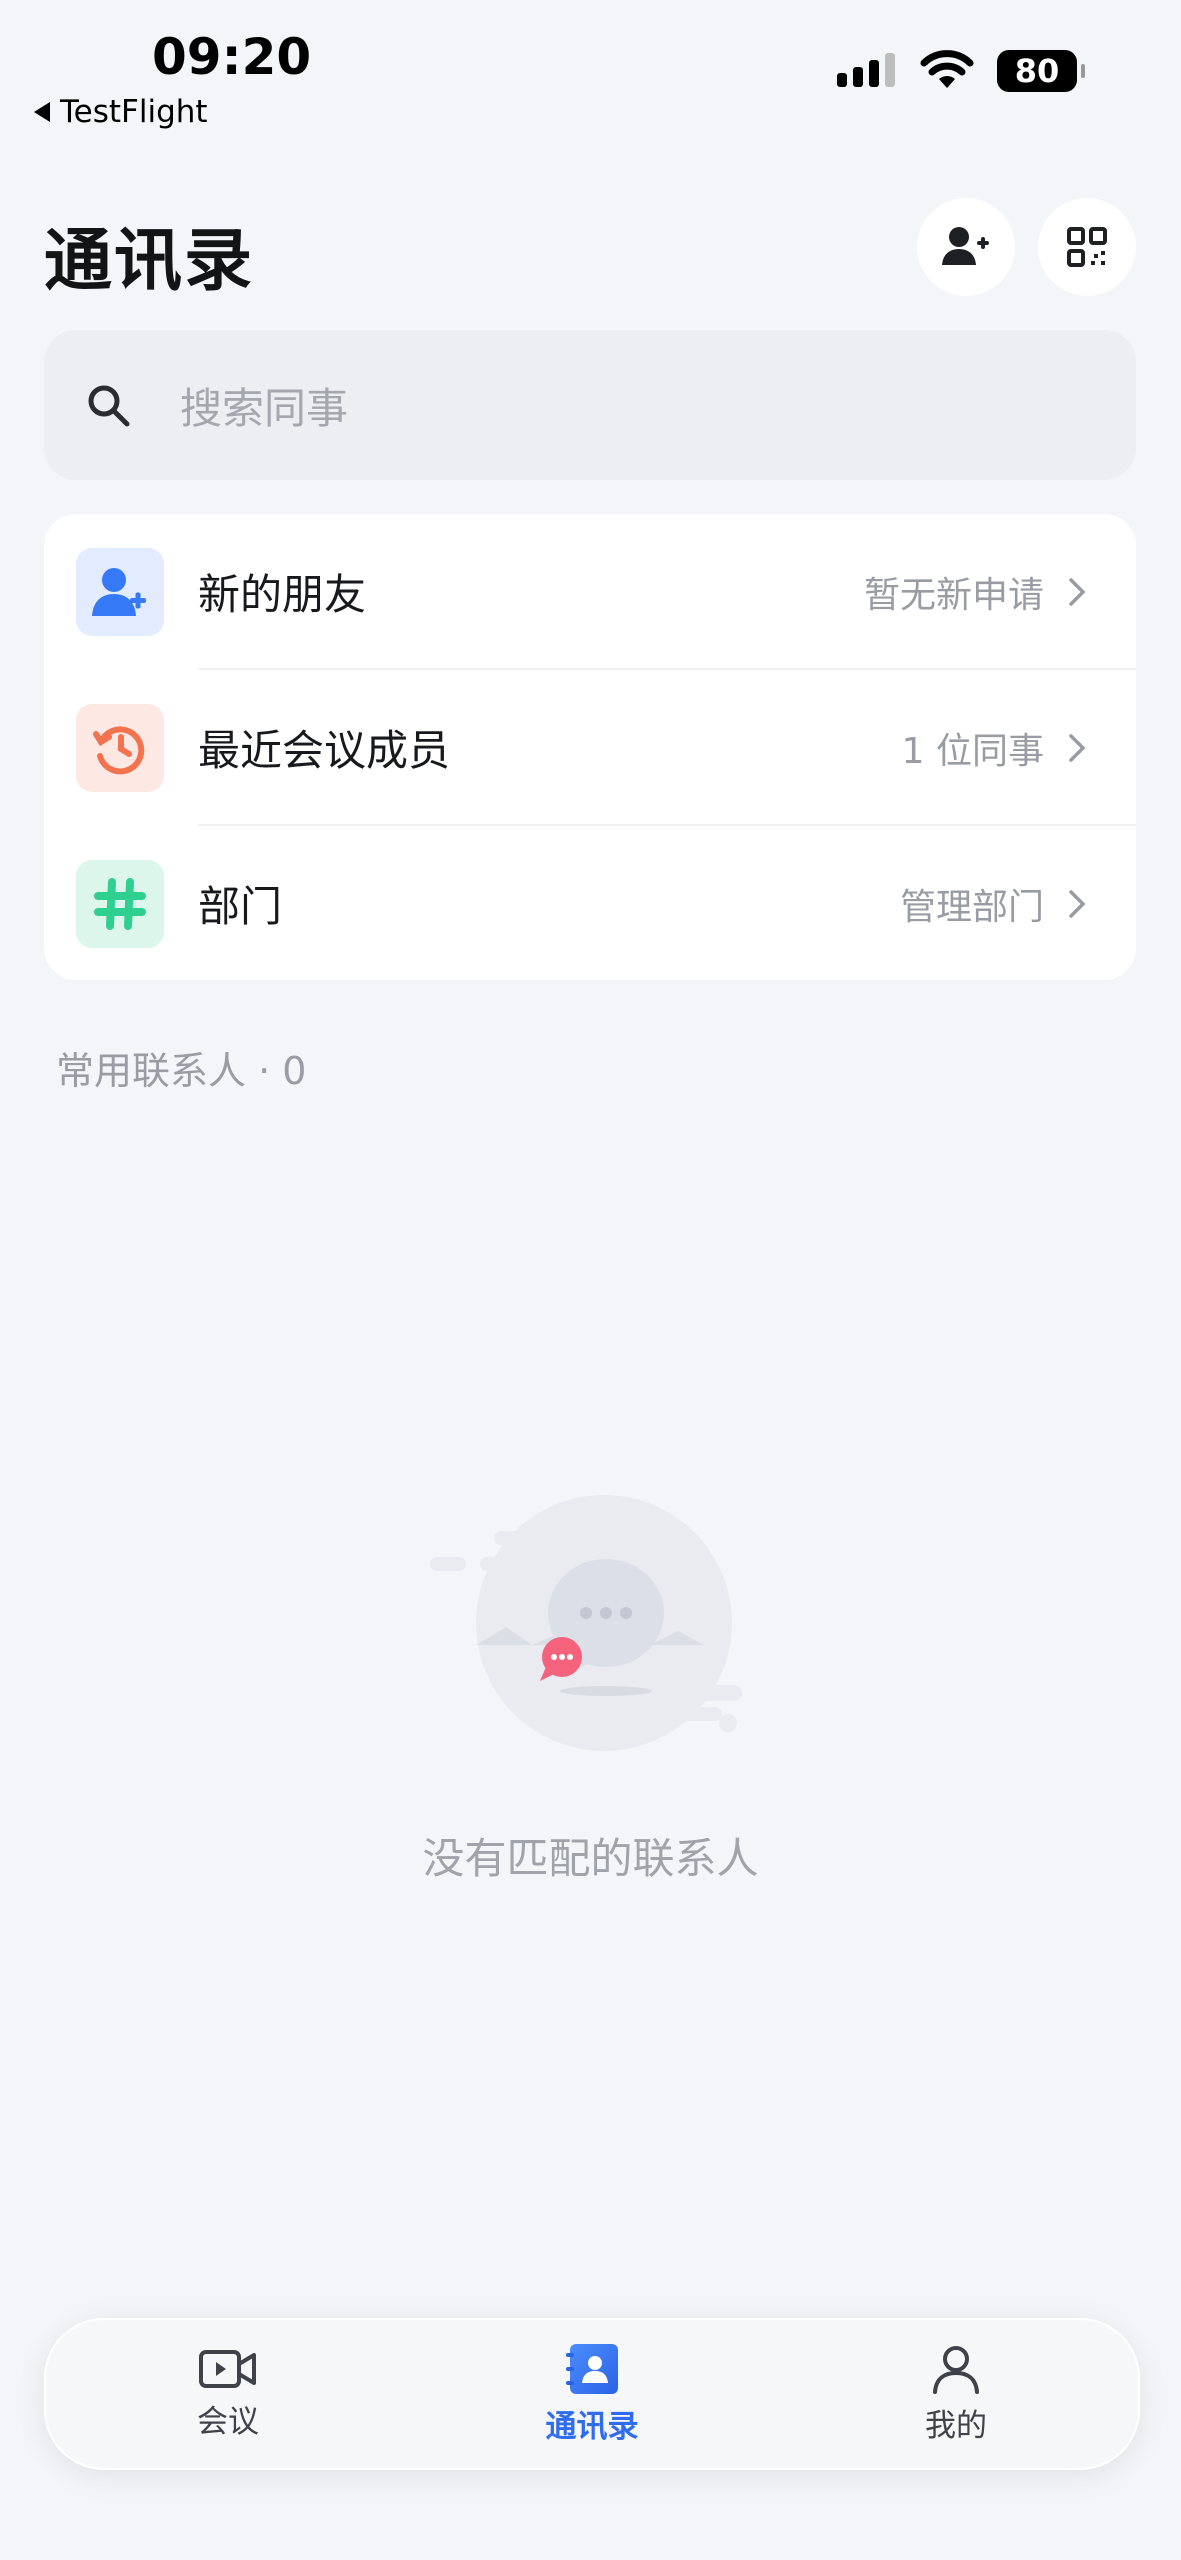 The height and width of the screenshot is (2560, 1181). What do you see at coordinates (956, 2425) in the screenshot?
I see `tab-label: 我的` at bounding box center [956, 2425].